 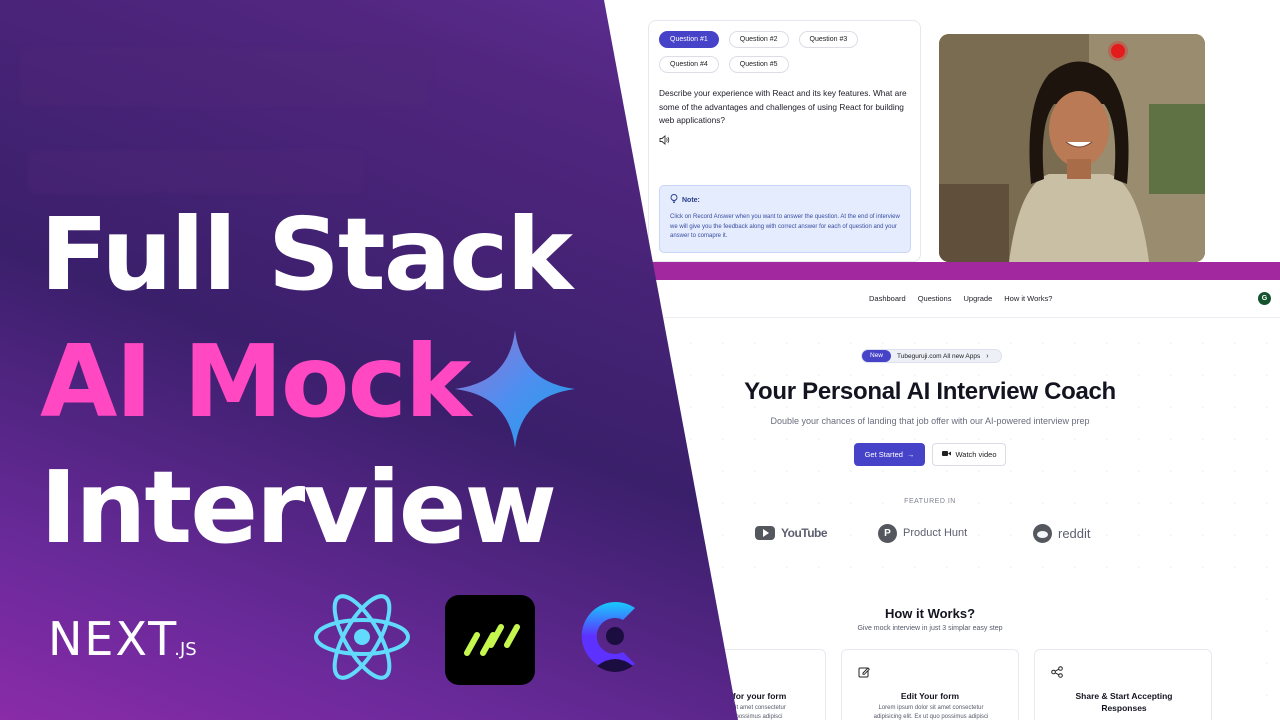 What do you see at coordinates (1264, 298) in the screenshot?
I see `user-avatar: G` at bounding box center [1264, 298].